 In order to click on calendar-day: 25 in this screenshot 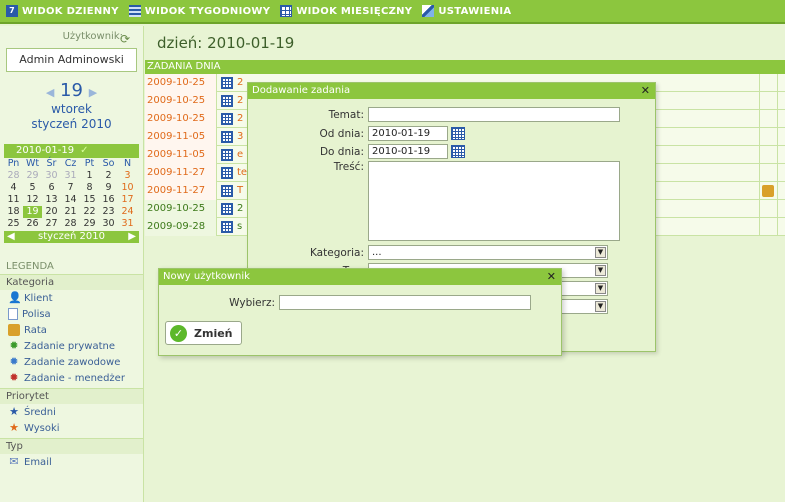, I will do `click(13, 224)`.